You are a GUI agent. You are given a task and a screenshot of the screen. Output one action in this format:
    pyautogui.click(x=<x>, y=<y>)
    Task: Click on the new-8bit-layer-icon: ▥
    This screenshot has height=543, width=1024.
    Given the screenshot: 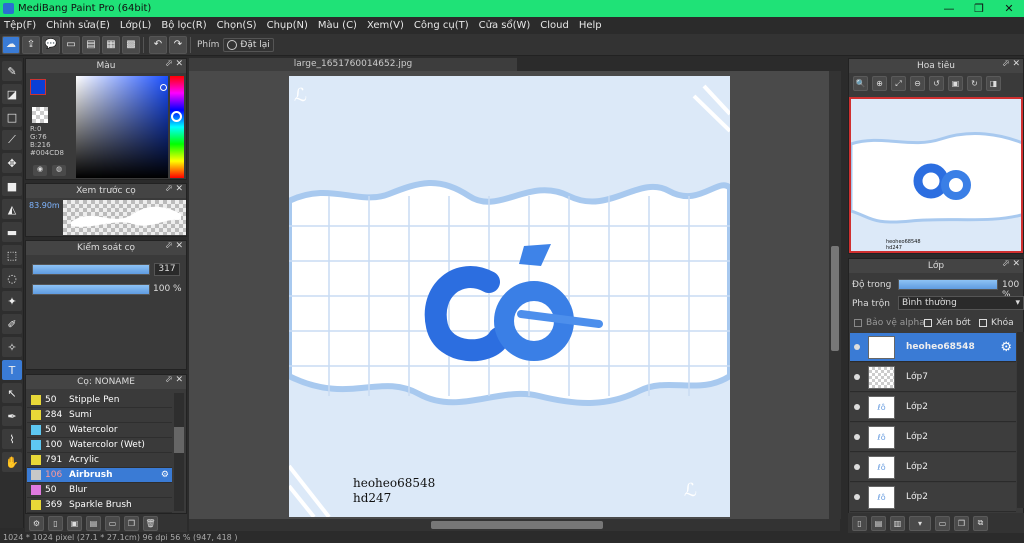 What is the action you would take?
    pyautogui.click(x=897, y=523)
    